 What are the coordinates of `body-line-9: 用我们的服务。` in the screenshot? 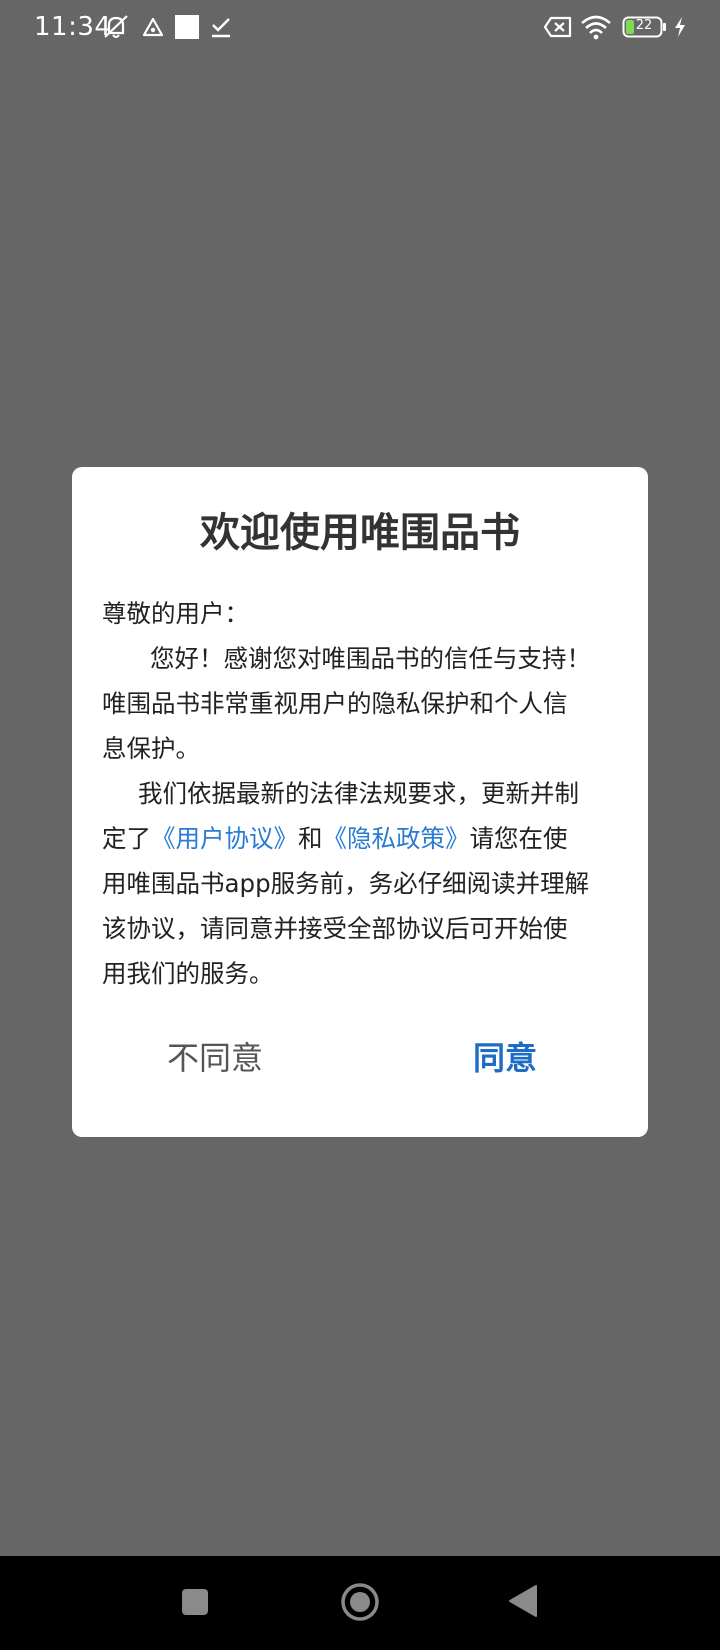 It's located at (188, 973).